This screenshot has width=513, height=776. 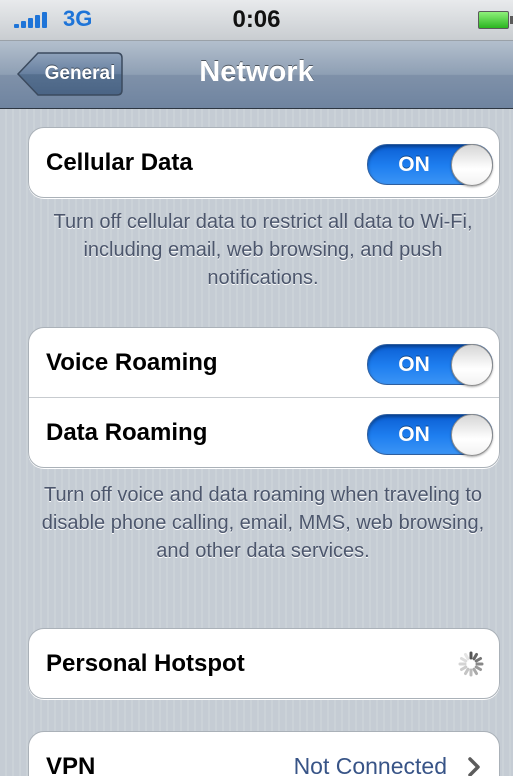 I want to click on personal-hotspot-label: Personal Hotspot, so click(x=145, y=663).